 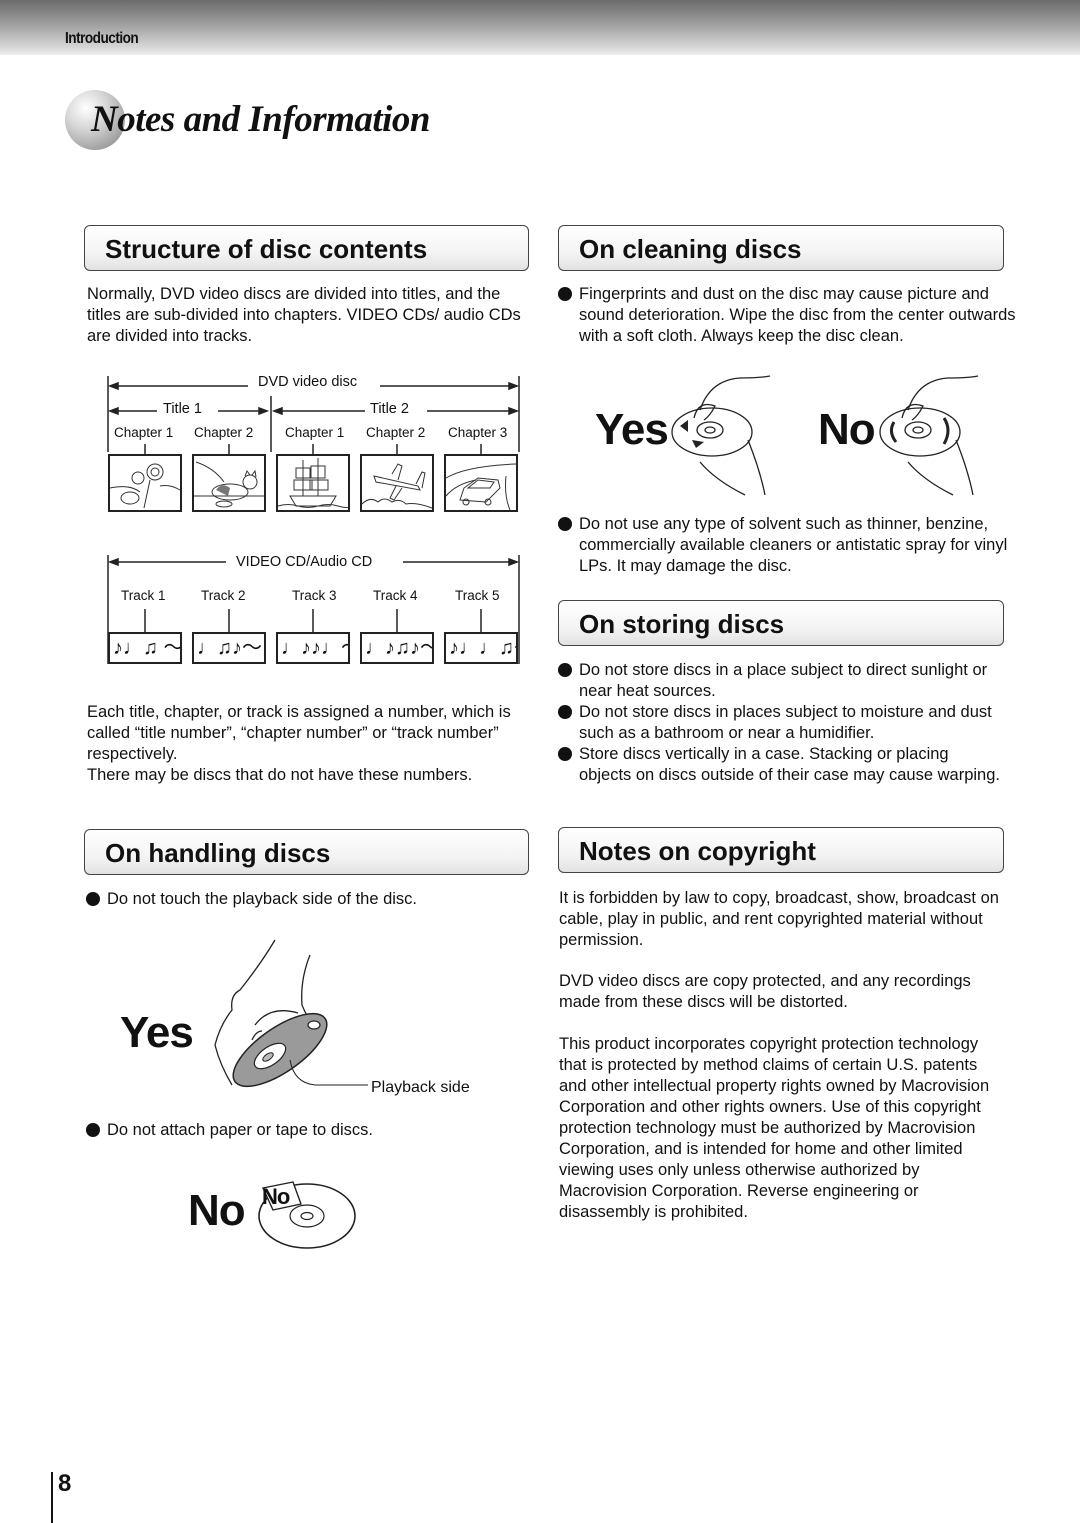 What do you see at coordinates (847, 429) in the screenshot?
I see `cleaning-no-label: No` at bounding box center [847, 429].